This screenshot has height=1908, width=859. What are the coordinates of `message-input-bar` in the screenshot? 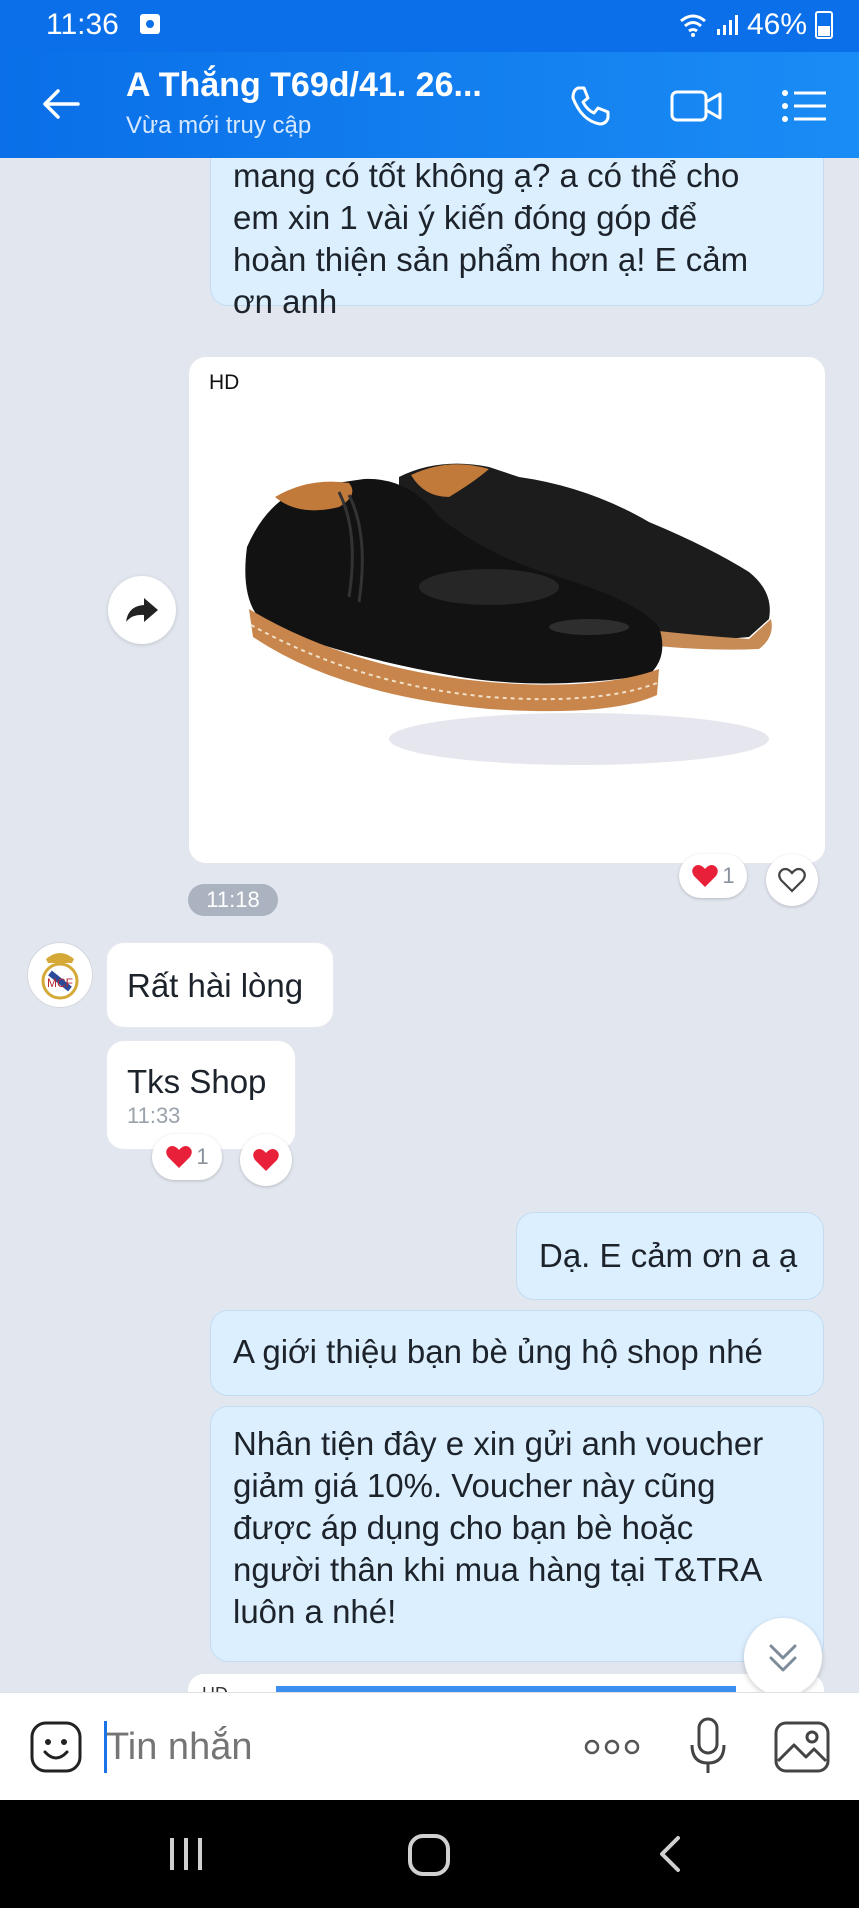 It's located at (429, 1746).